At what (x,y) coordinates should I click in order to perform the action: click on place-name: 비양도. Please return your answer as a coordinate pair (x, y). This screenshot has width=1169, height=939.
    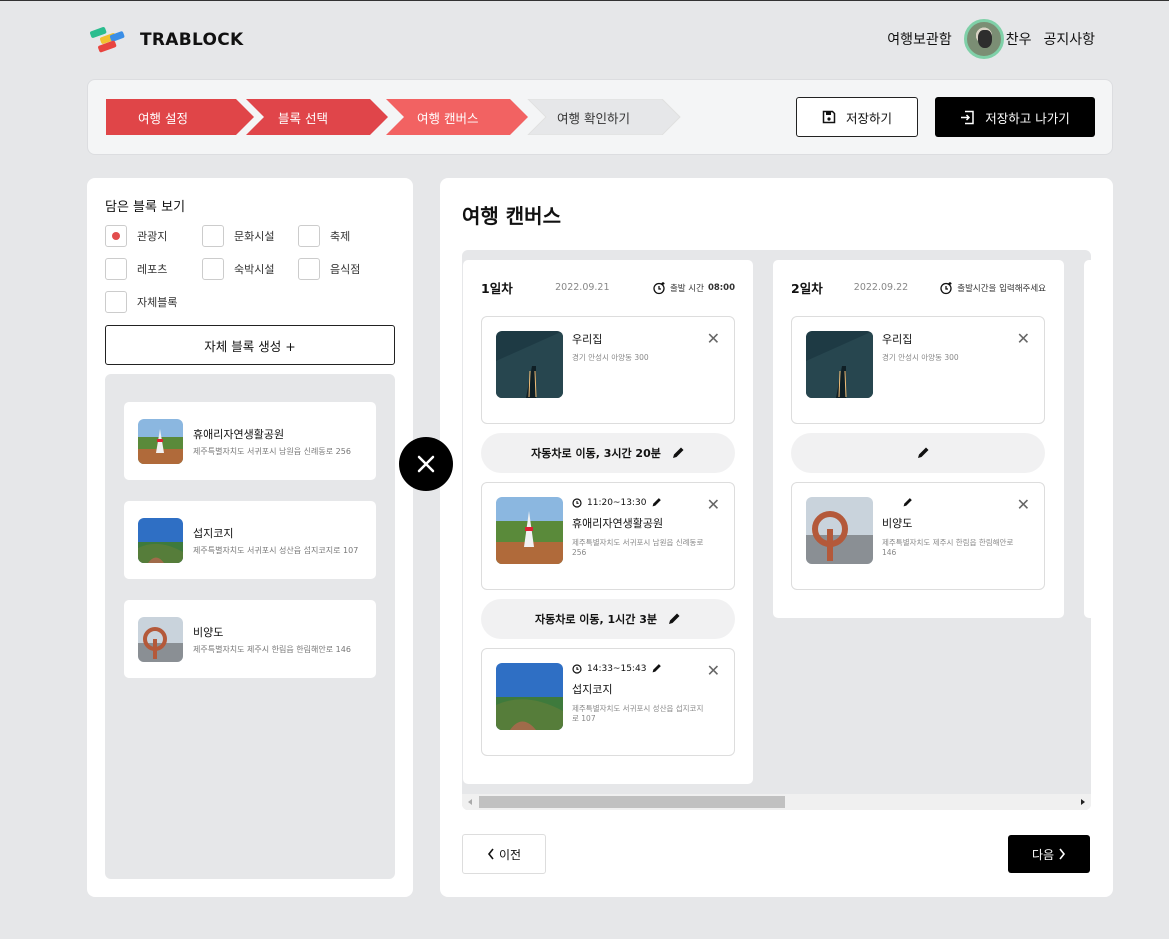
    Looking at the image, I should click on (897, 523).